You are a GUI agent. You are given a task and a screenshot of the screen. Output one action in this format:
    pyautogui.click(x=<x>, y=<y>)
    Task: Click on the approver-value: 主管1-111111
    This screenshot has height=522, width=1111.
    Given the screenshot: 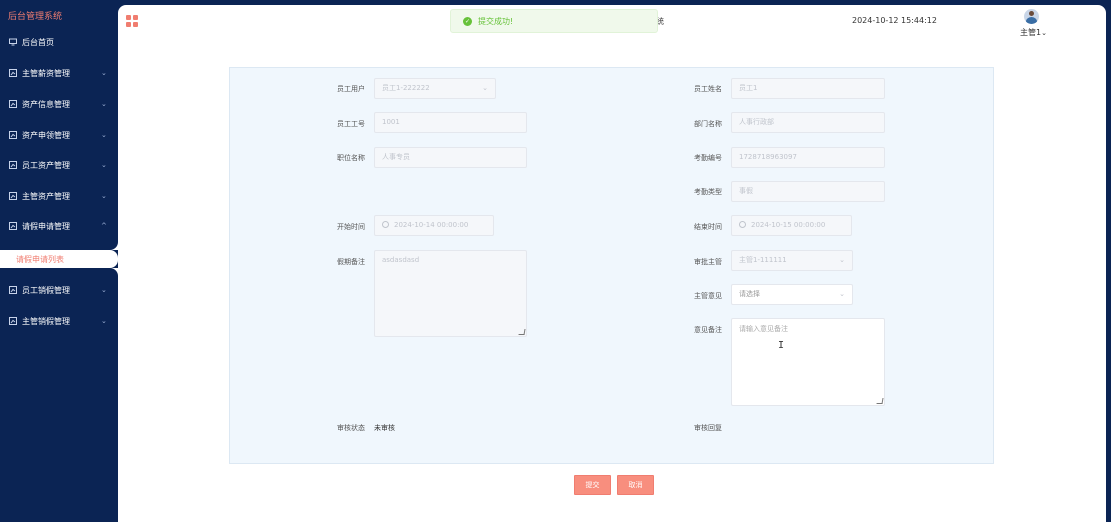 What is the action you would take?
    pyautogui.click(x=763, y=260)
    